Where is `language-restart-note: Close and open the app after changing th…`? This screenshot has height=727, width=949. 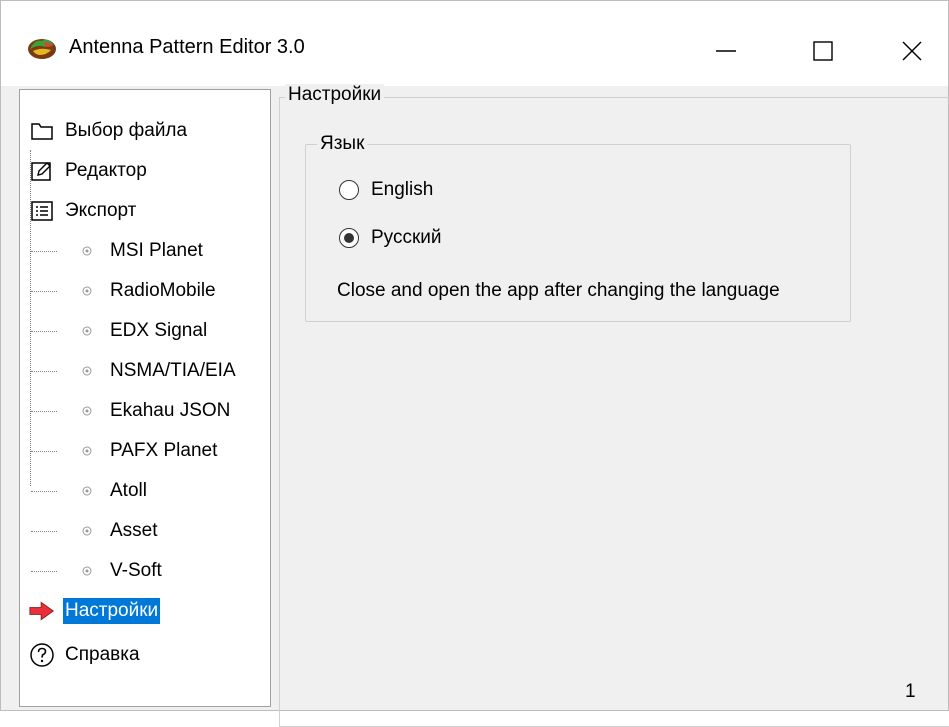
language-restart-note: Close and open the app after changing th… is located at coordinates (558, 290).